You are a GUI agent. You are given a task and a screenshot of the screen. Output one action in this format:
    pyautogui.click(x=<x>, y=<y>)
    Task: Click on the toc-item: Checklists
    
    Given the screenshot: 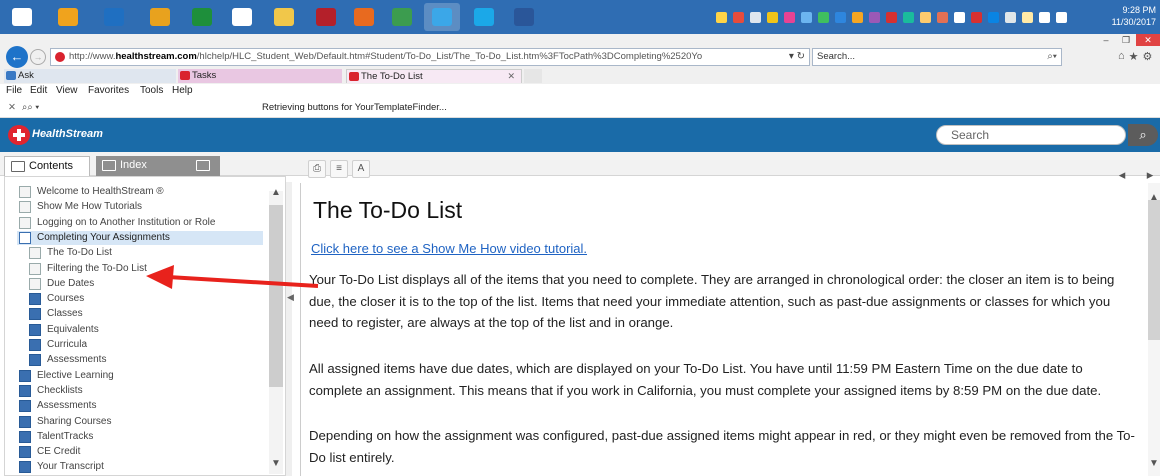 What is the action you would take?
    pyautogui.click(x=50, y=391)
    